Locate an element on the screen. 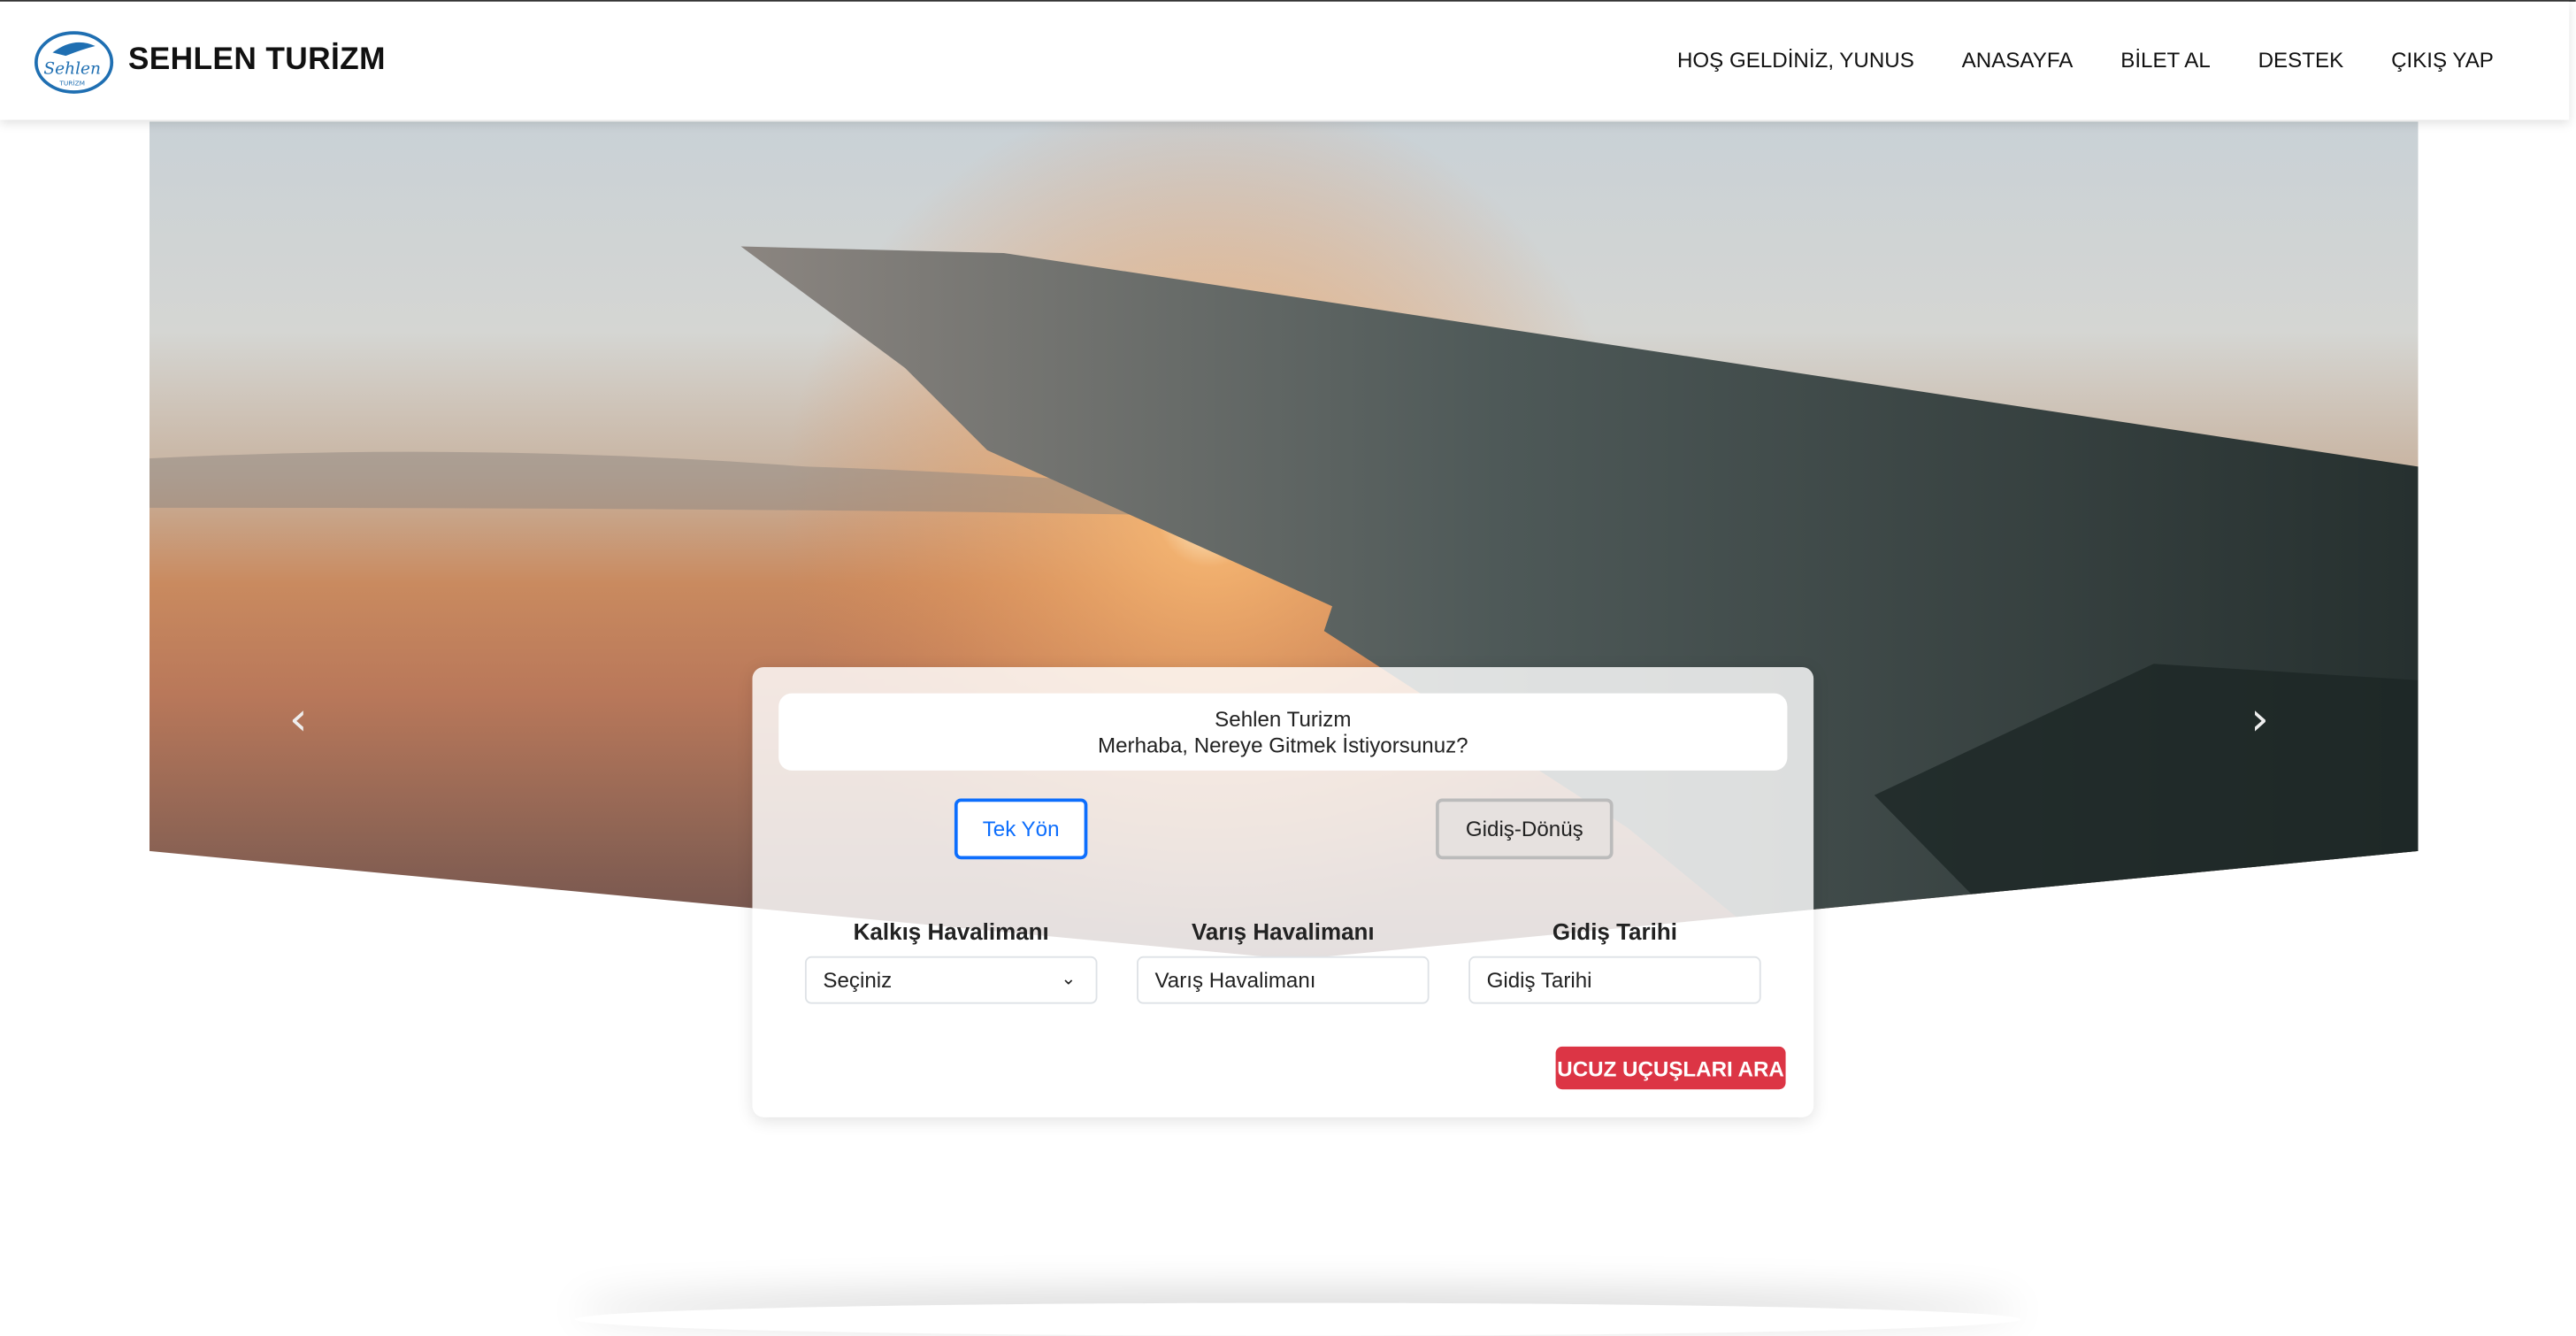  departure-value: Seçiniz is located at coordinates (858, 980).